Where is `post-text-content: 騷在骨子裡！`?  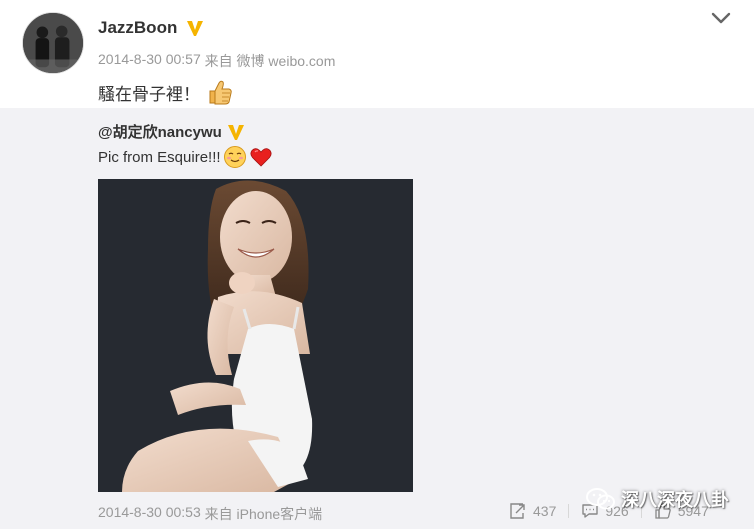
post-text-content: 騷在骨子裡！ is located at coordinates (149, 94).